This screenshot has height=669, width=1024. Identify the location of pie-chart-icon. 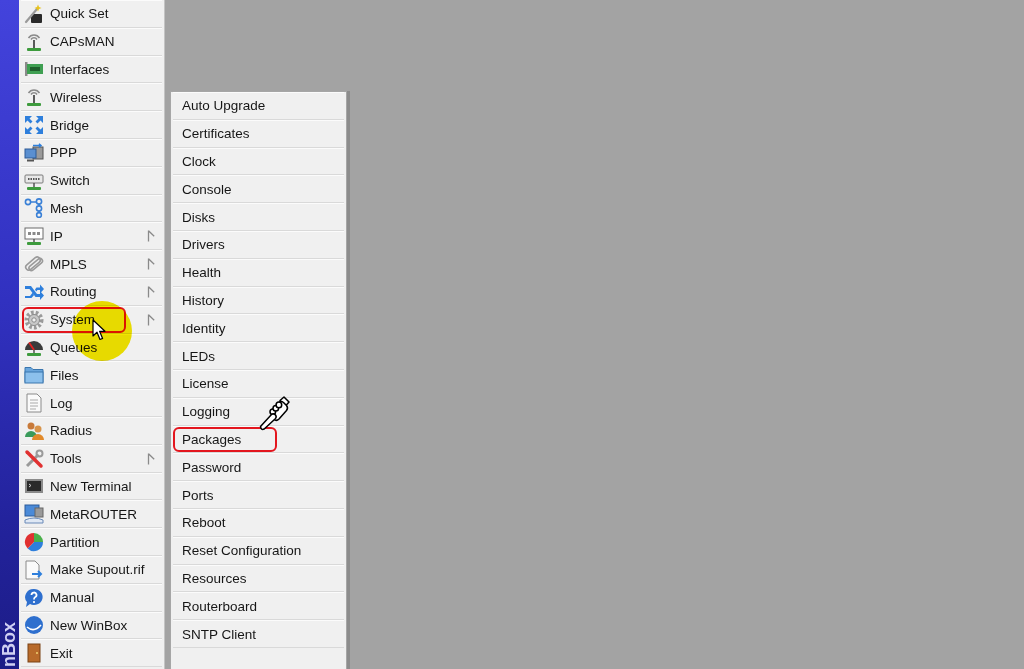
(34, 542).